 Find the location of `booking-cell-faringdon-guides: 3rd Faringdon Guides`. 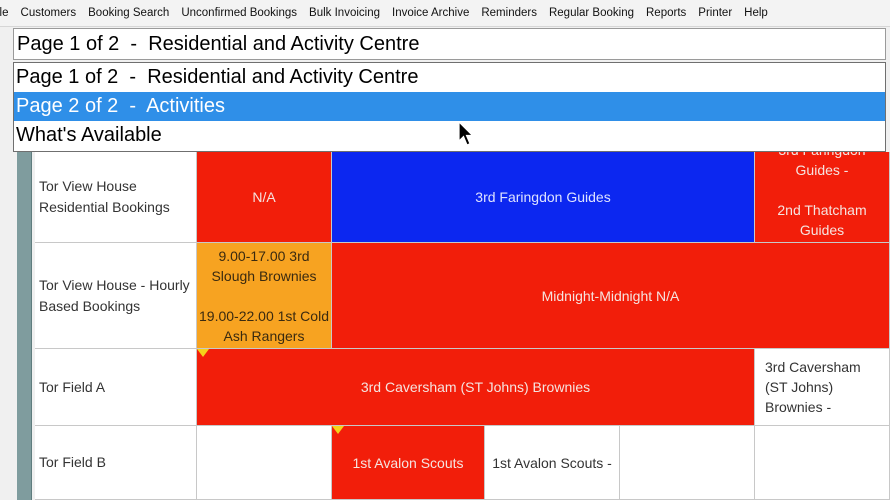

booking-cell-faringdon-guides: 3rd Faringdon Guides is located at coordinates (543, 197).